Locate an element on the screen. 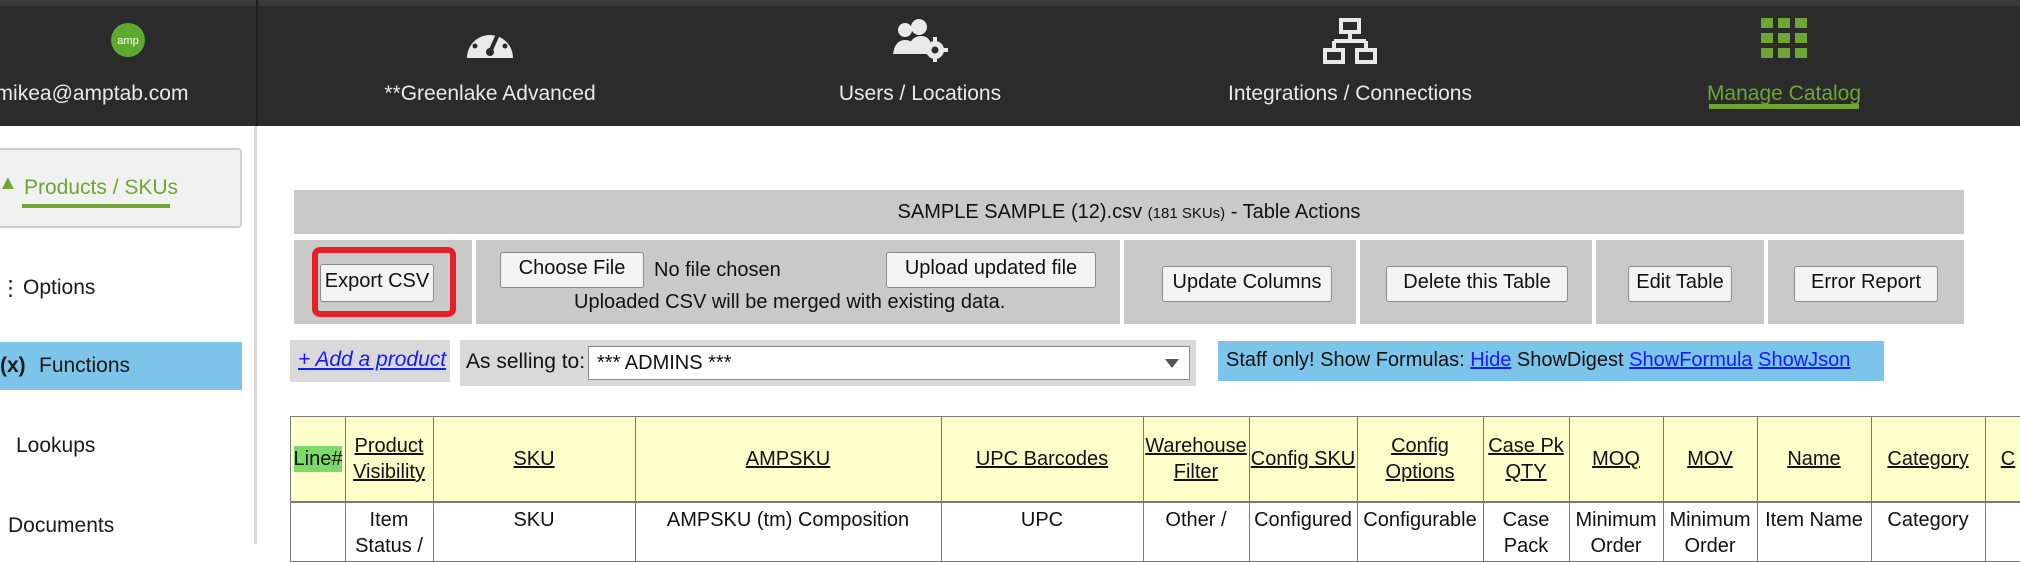 This screenshot has width=2020, height=562. update-columns-cell: Update Columns is located at coordinates (1240, 282).